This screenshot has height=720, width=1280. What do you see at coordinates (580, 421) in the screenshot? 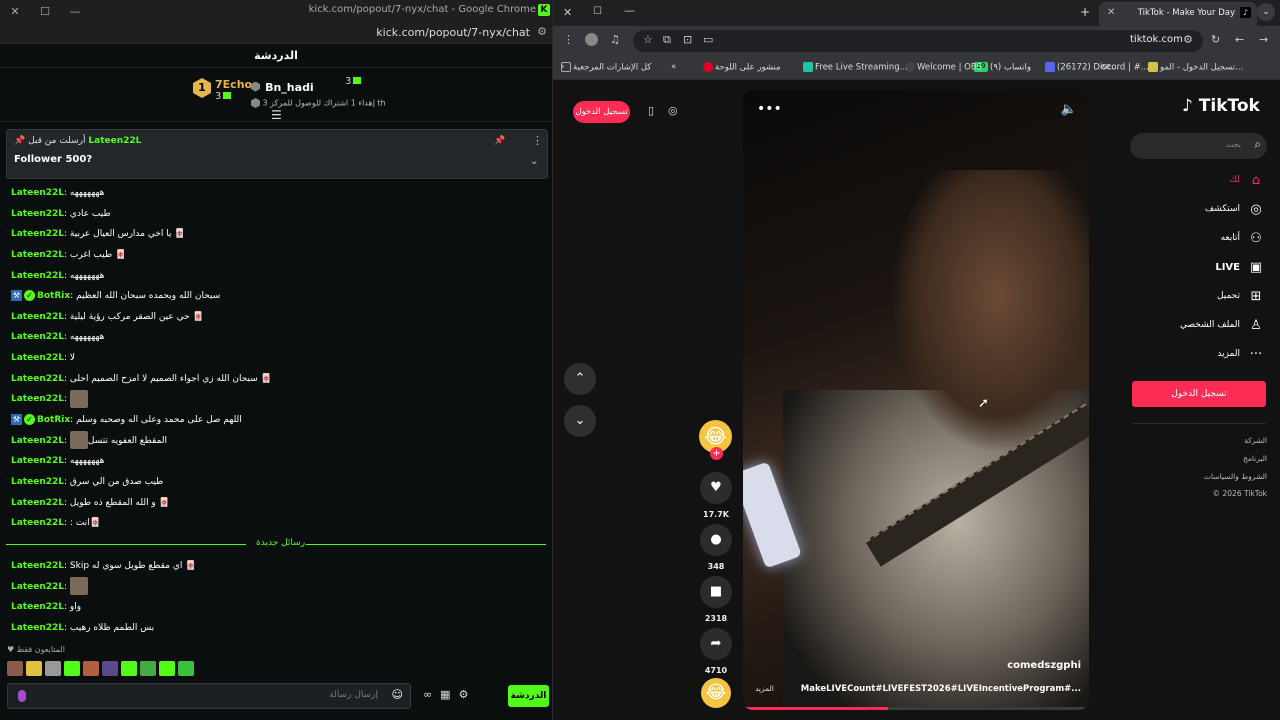
I see `next-video-button: ⌄` at bounding box center [580, 421].